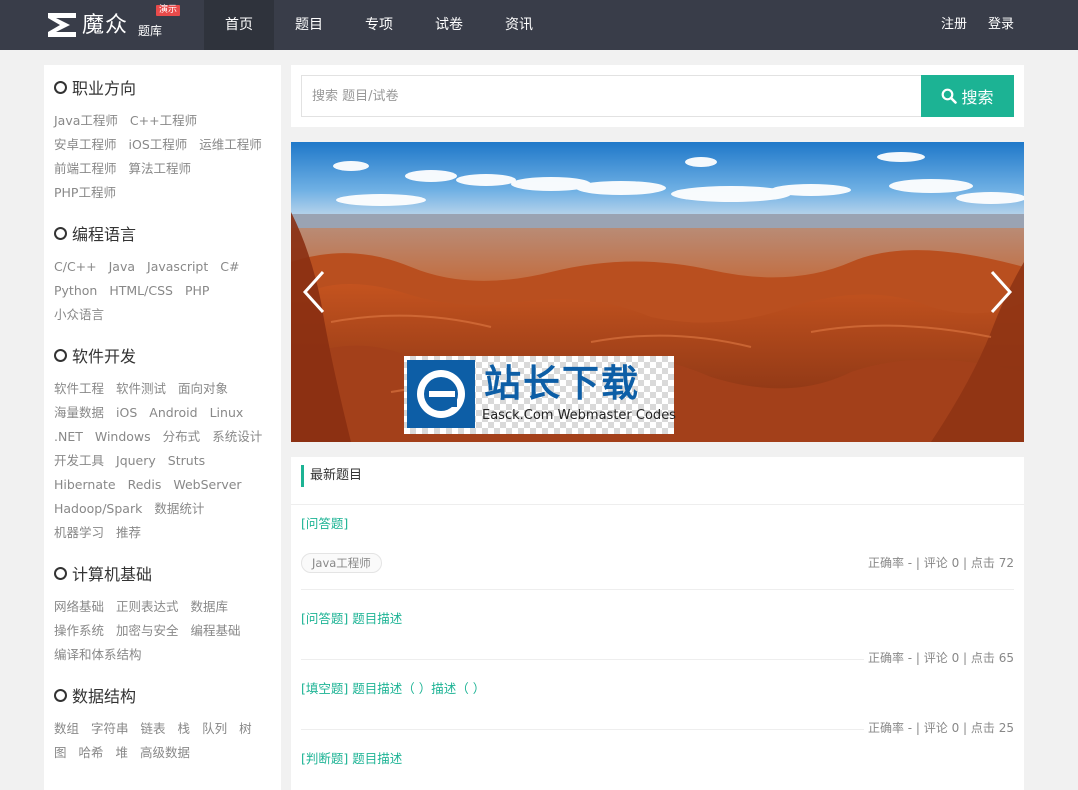 Image resolution: width=1078 pixels, height=790 pixels. I want to click on tag-link: 编程基础, so click(216, 631).